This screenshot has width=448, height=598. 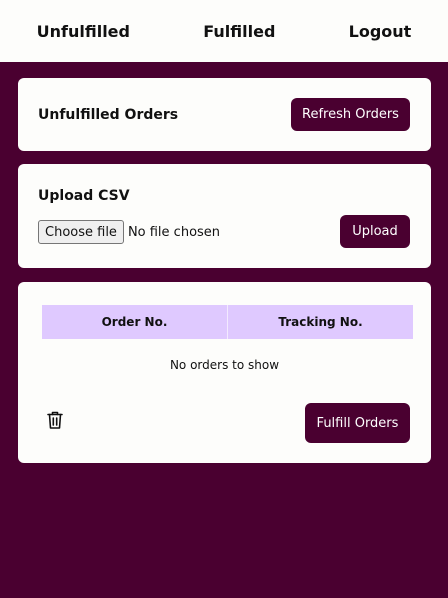 I want to click on column-order-no: Order No., so click(x=134, y=322).